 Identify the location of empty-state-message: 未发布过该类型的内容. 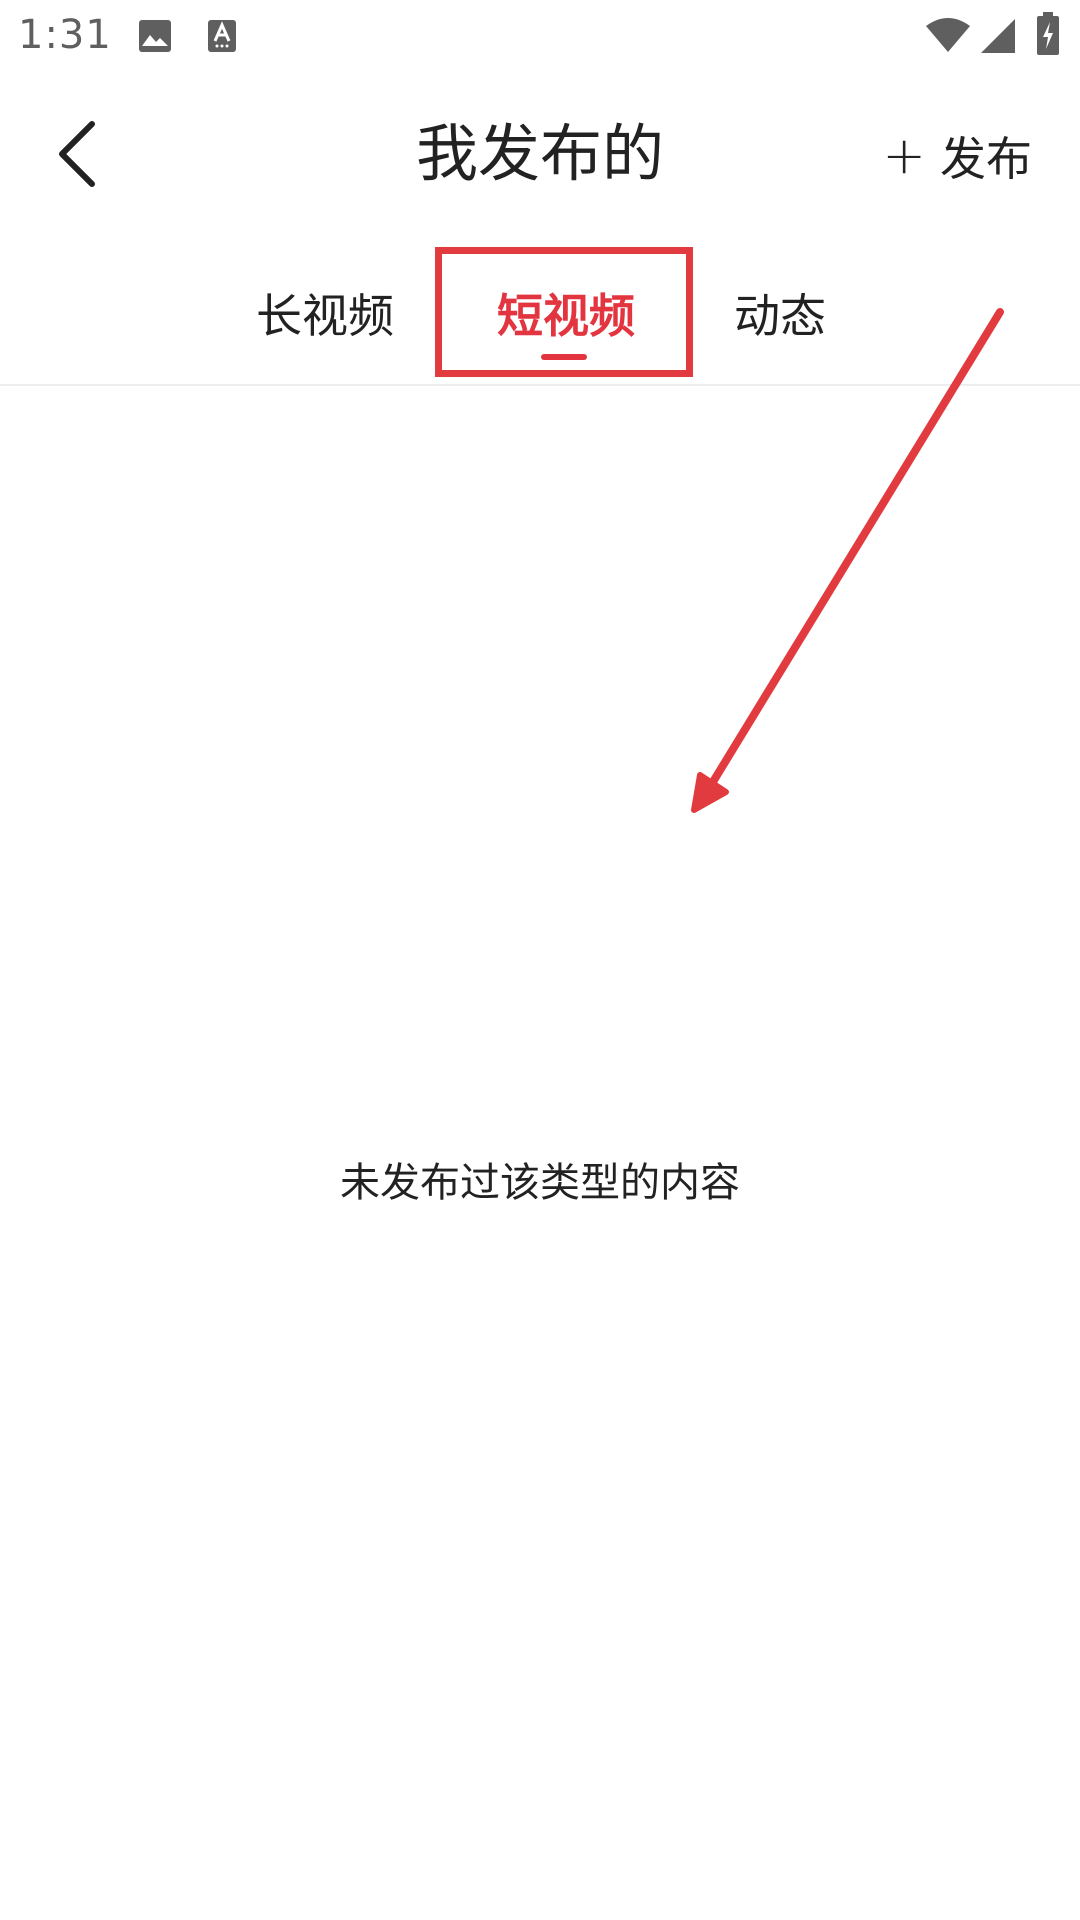
(540, 1183).